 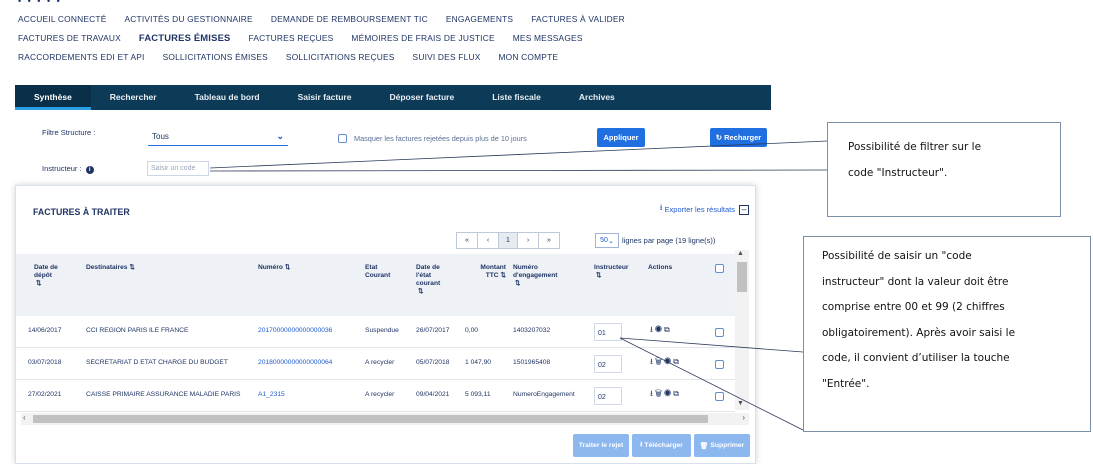 I want to click on last-page-button: », so click(x=549, y=240).